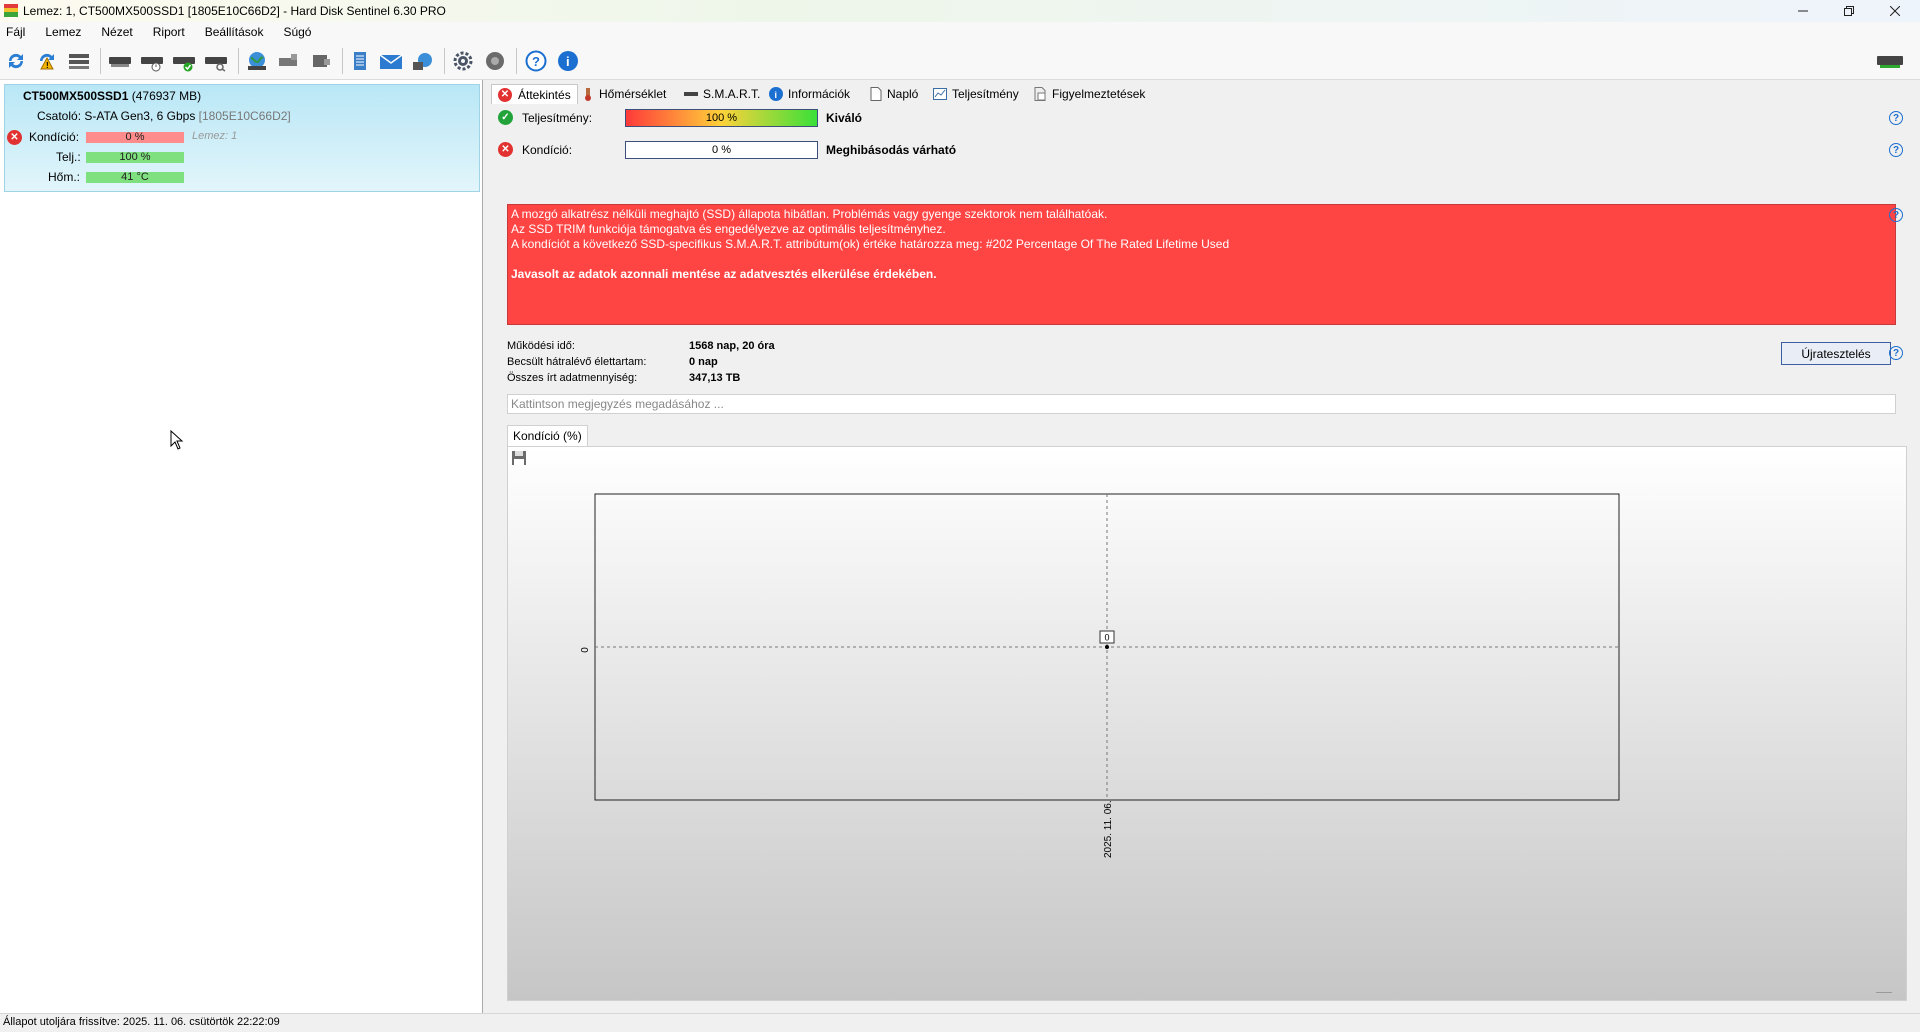  I want to click on y-tick-label: 0, so click(585, 650).